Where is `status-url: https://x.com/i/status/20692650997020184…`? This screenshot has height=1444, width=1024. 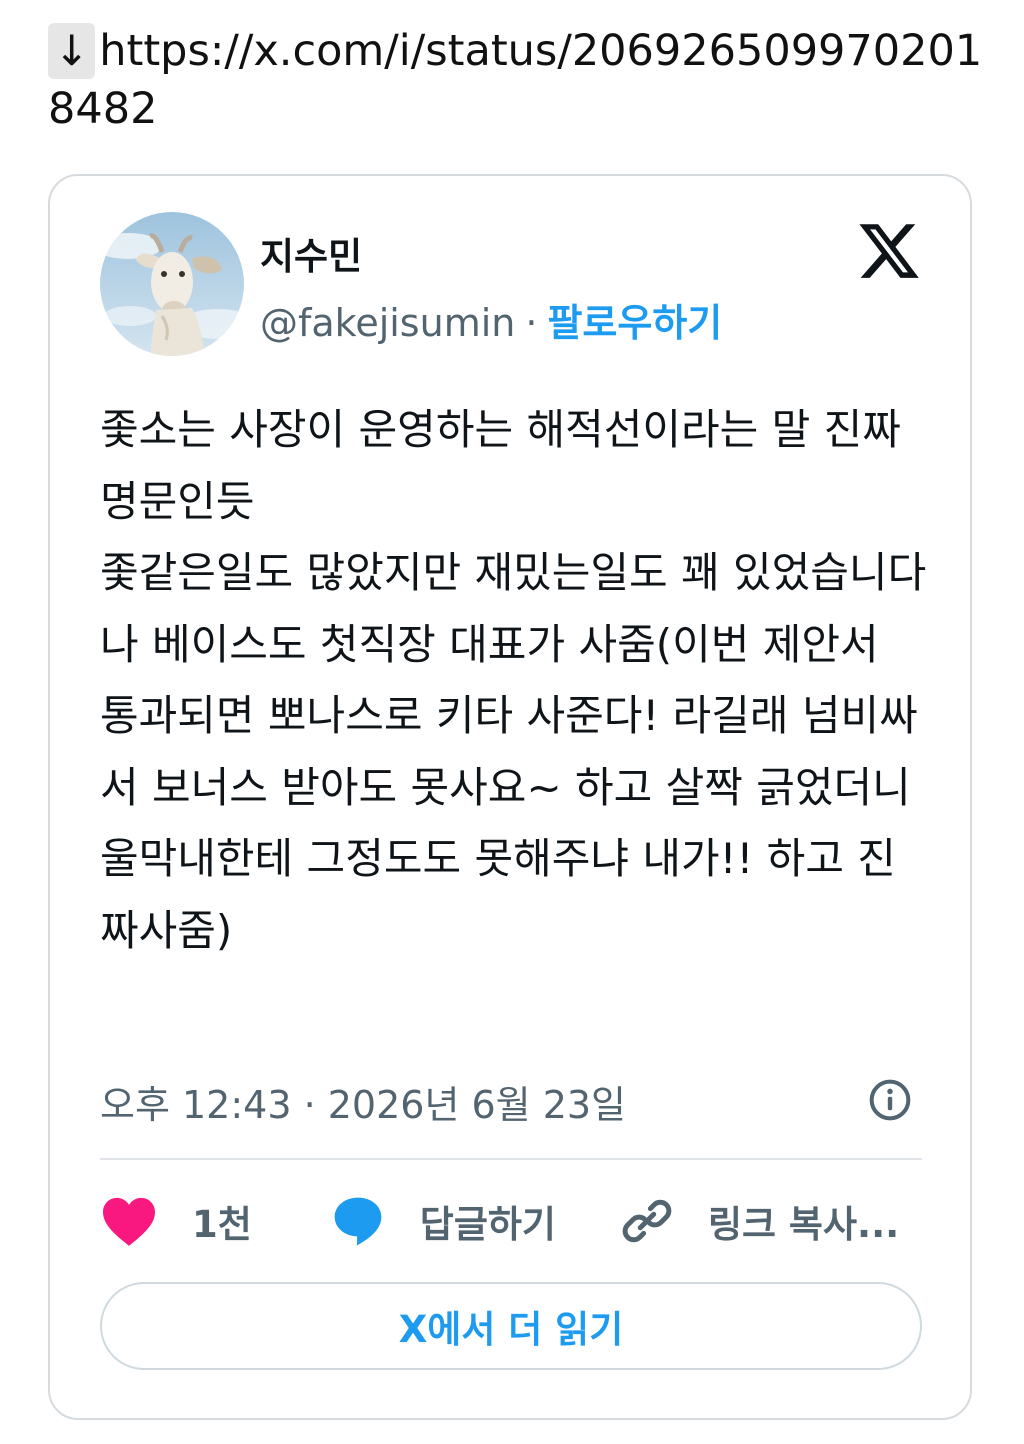 status-url: https://x.com/i/status/20692650997020184… is located at coordinates (515, 80).